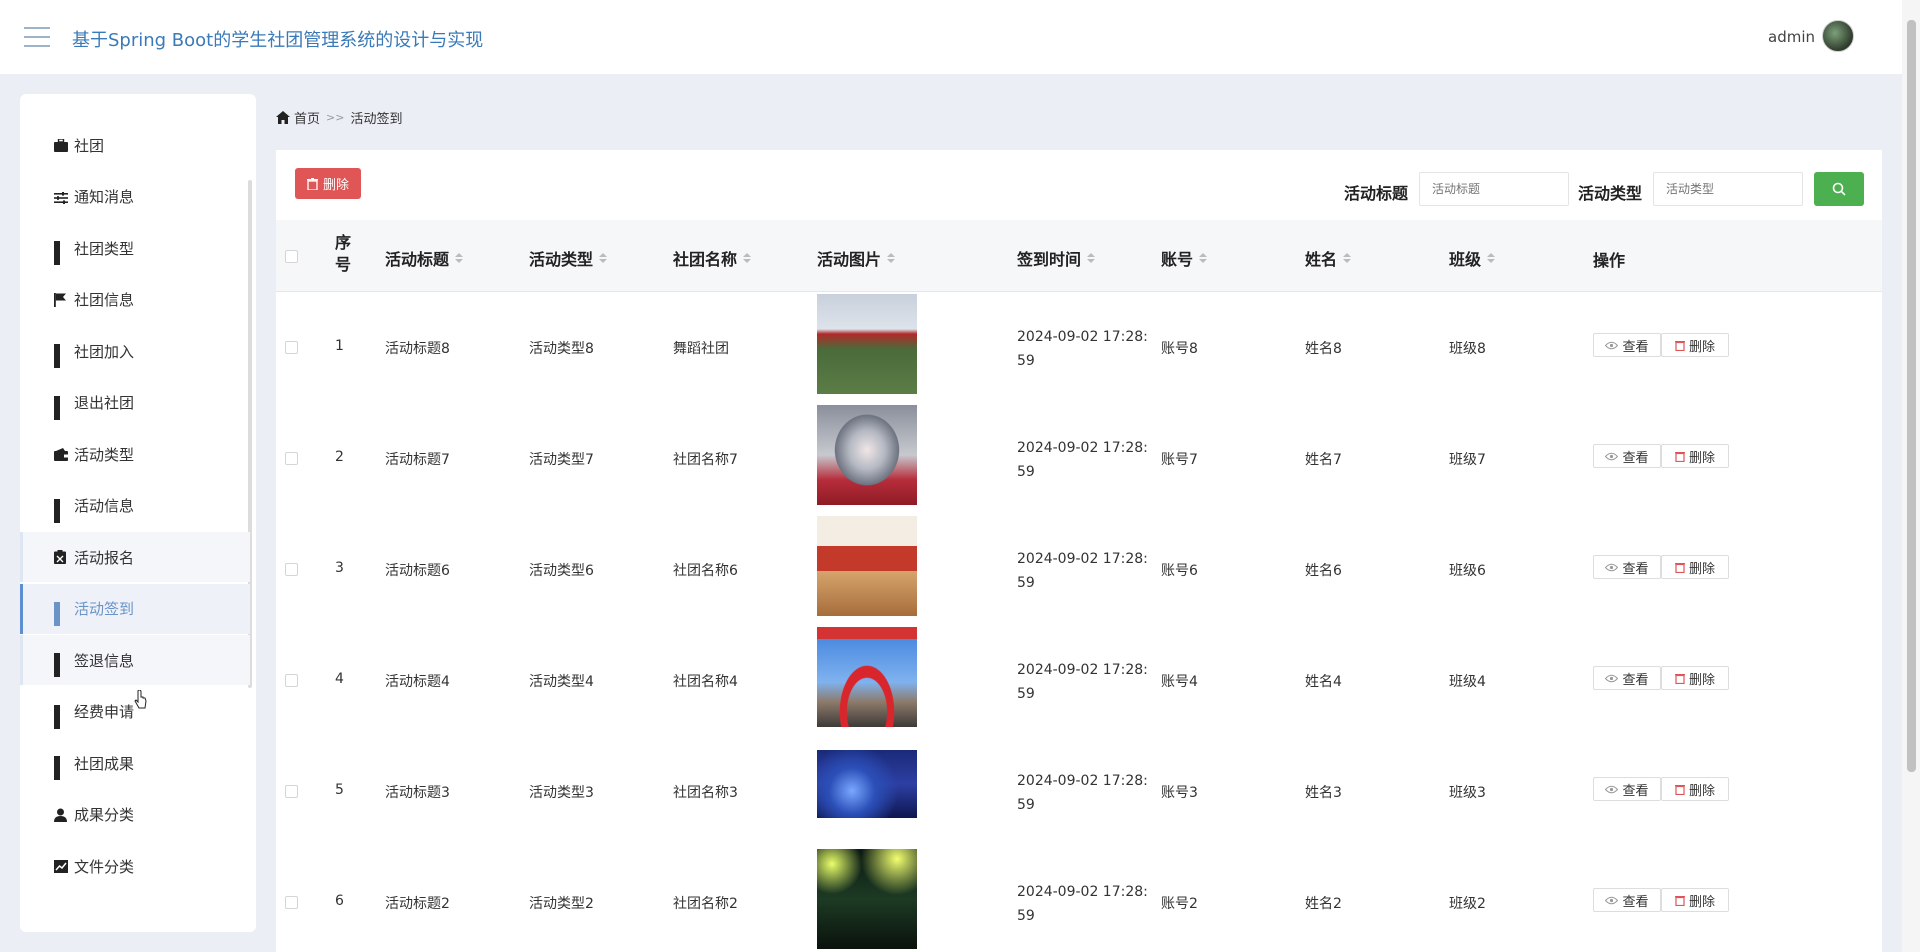  I want to click on batch-delete-label: 删除, so click(335, 185).